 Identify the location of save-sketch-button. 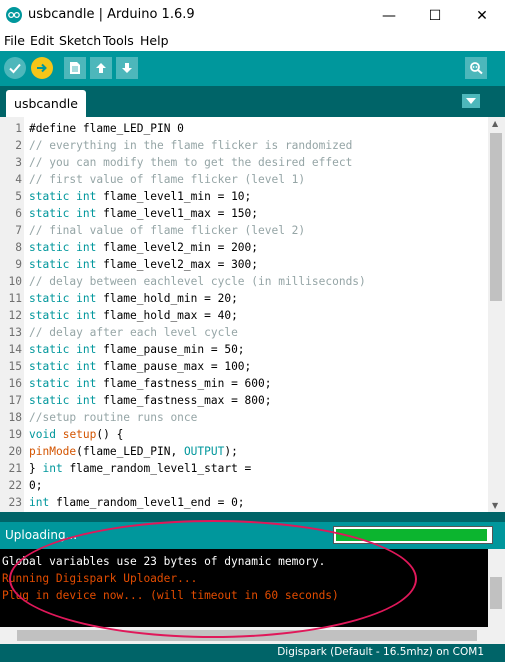
(127, 68).